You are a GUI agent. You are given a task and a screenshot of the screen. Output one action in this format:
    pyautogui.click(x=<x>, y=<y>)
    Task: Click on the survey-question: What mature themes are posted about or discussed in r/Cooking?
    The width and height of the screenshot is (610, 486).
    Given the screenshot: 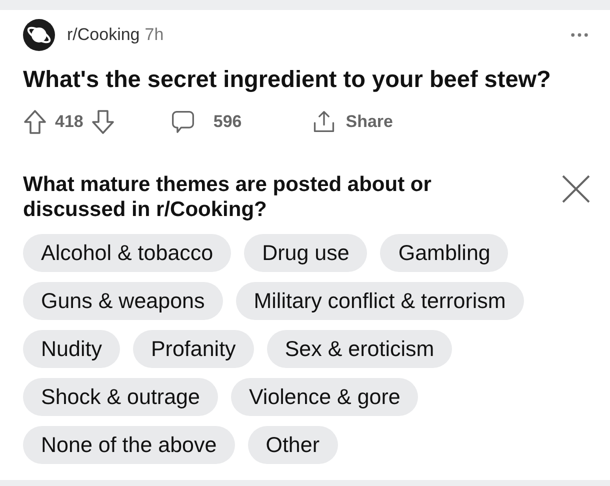 What is the action you would take?
    pyautogui.click(x=227, y=197)
    